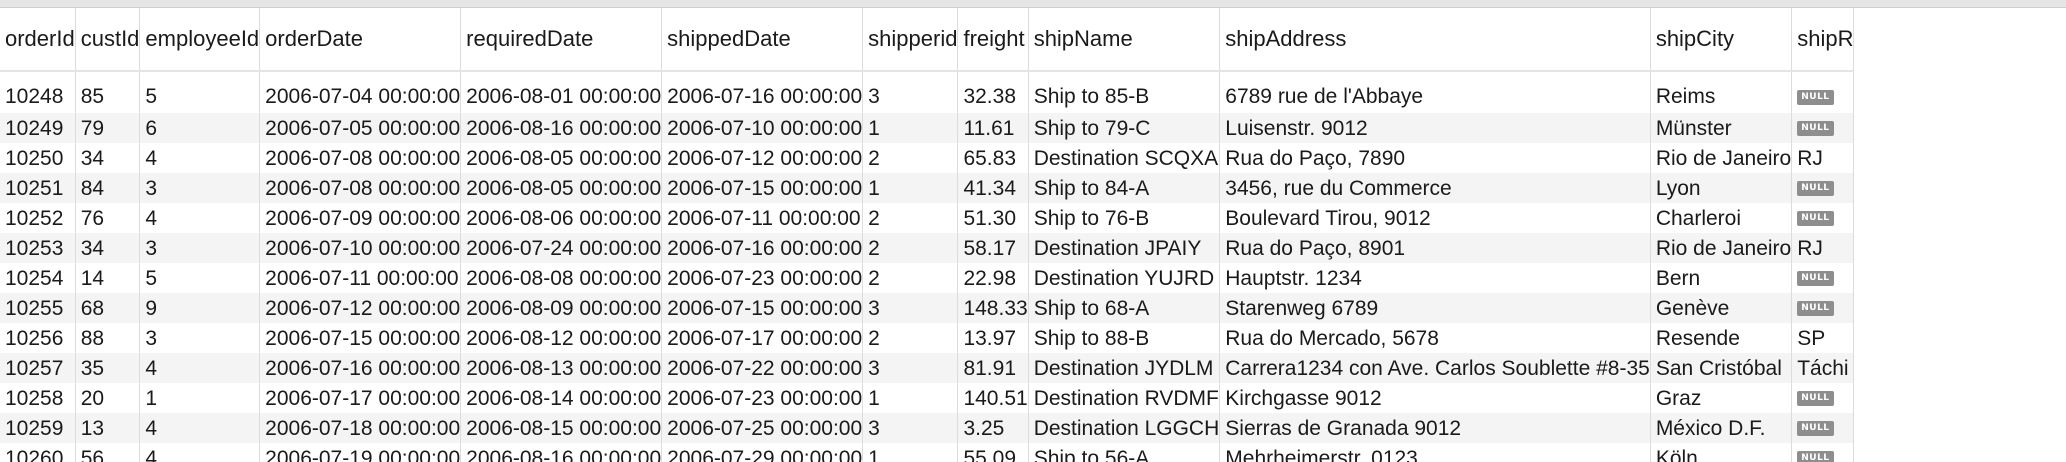 Image resolution: width=2066 pixels, height=462 pixels. Describe the element at coordinates (108, 188) in the screenshot. I see `cell-custid: 84` at that location.